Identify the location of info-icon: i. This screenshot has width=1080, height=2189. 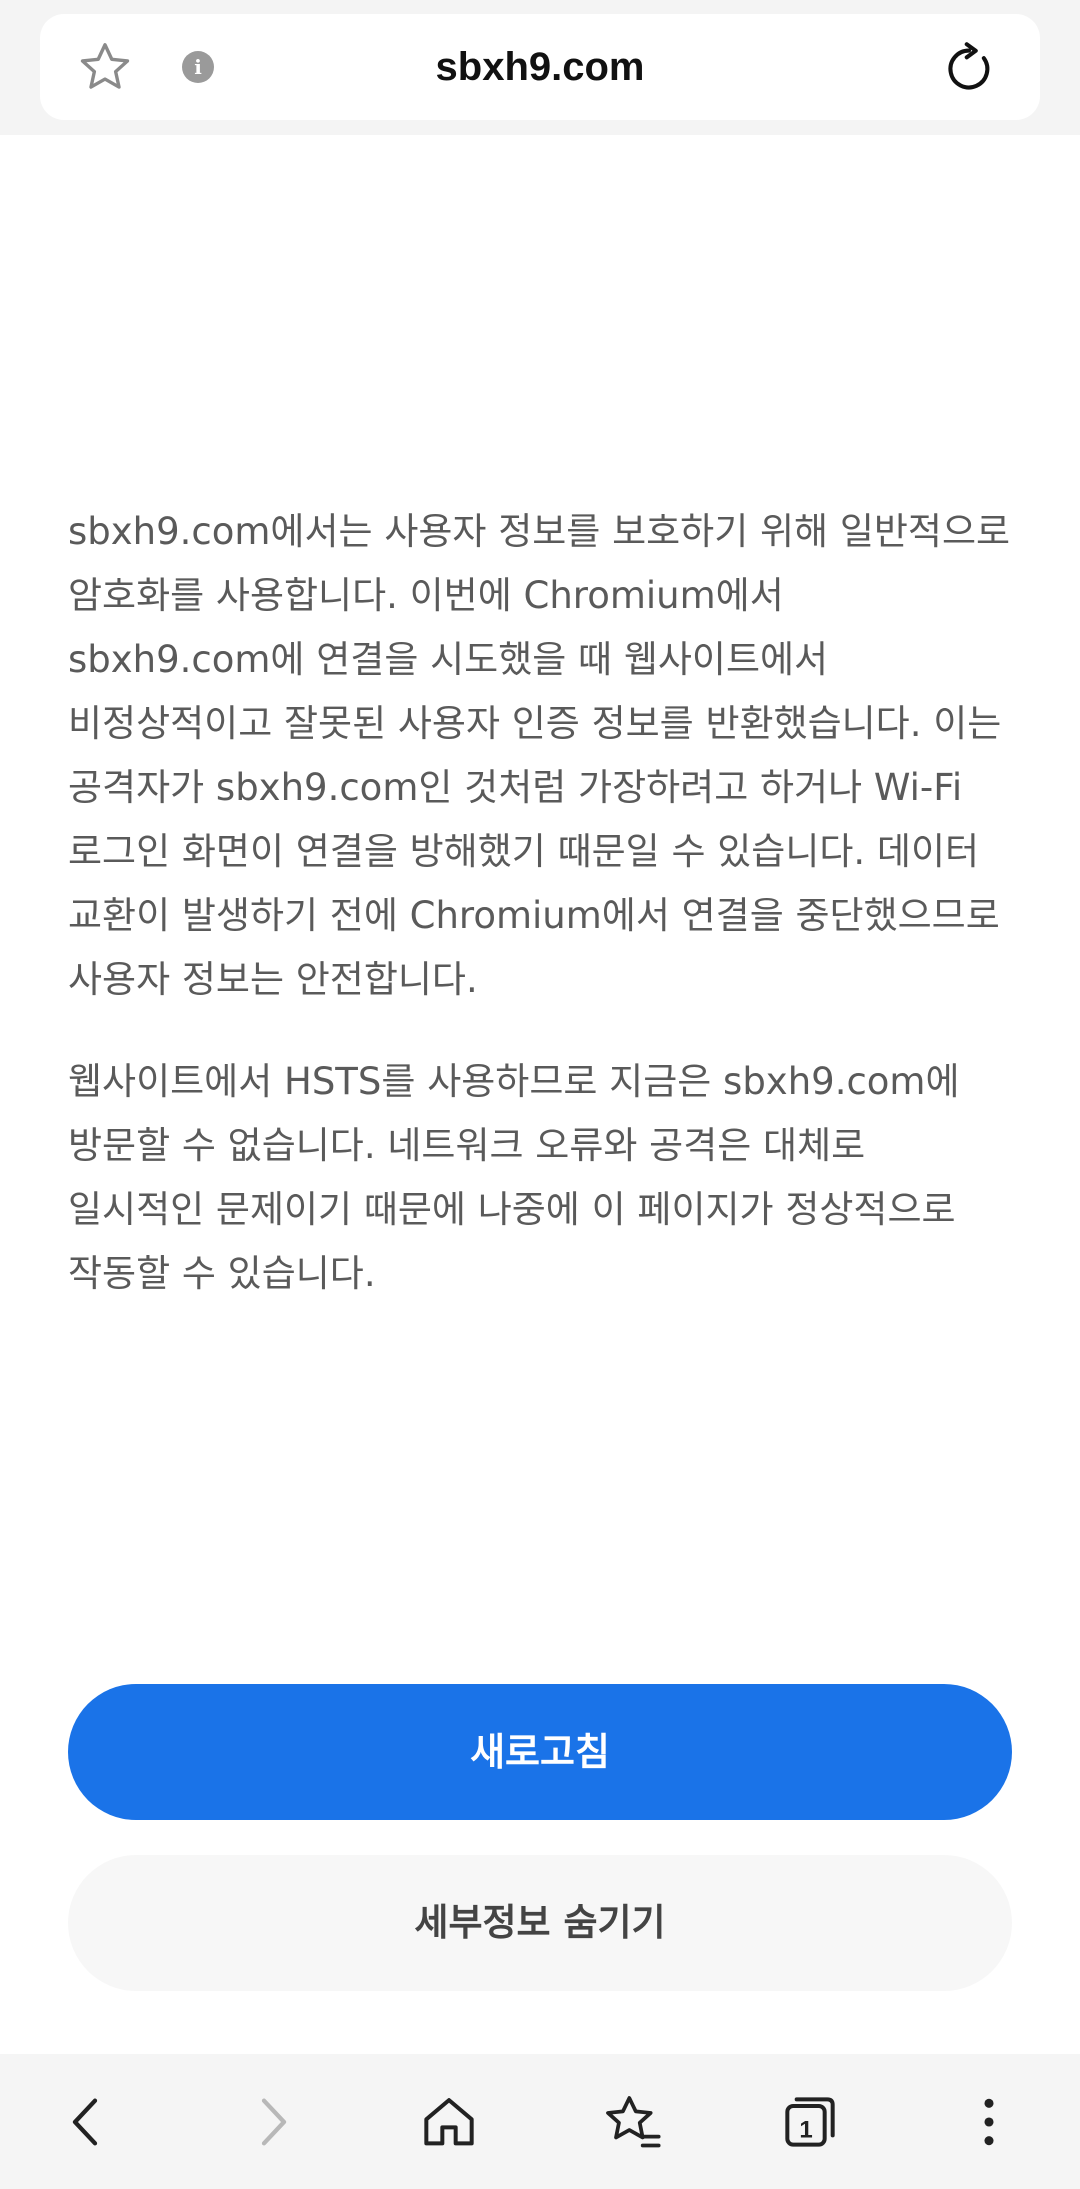
(198, 67).